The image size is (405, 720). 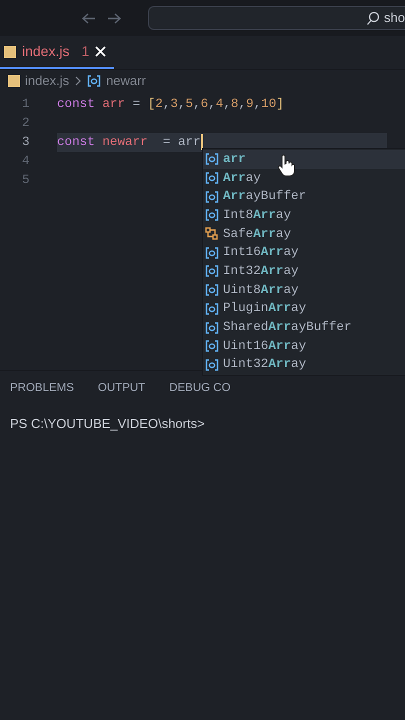 I want to click on search-icon, so click(x=373, y=18).